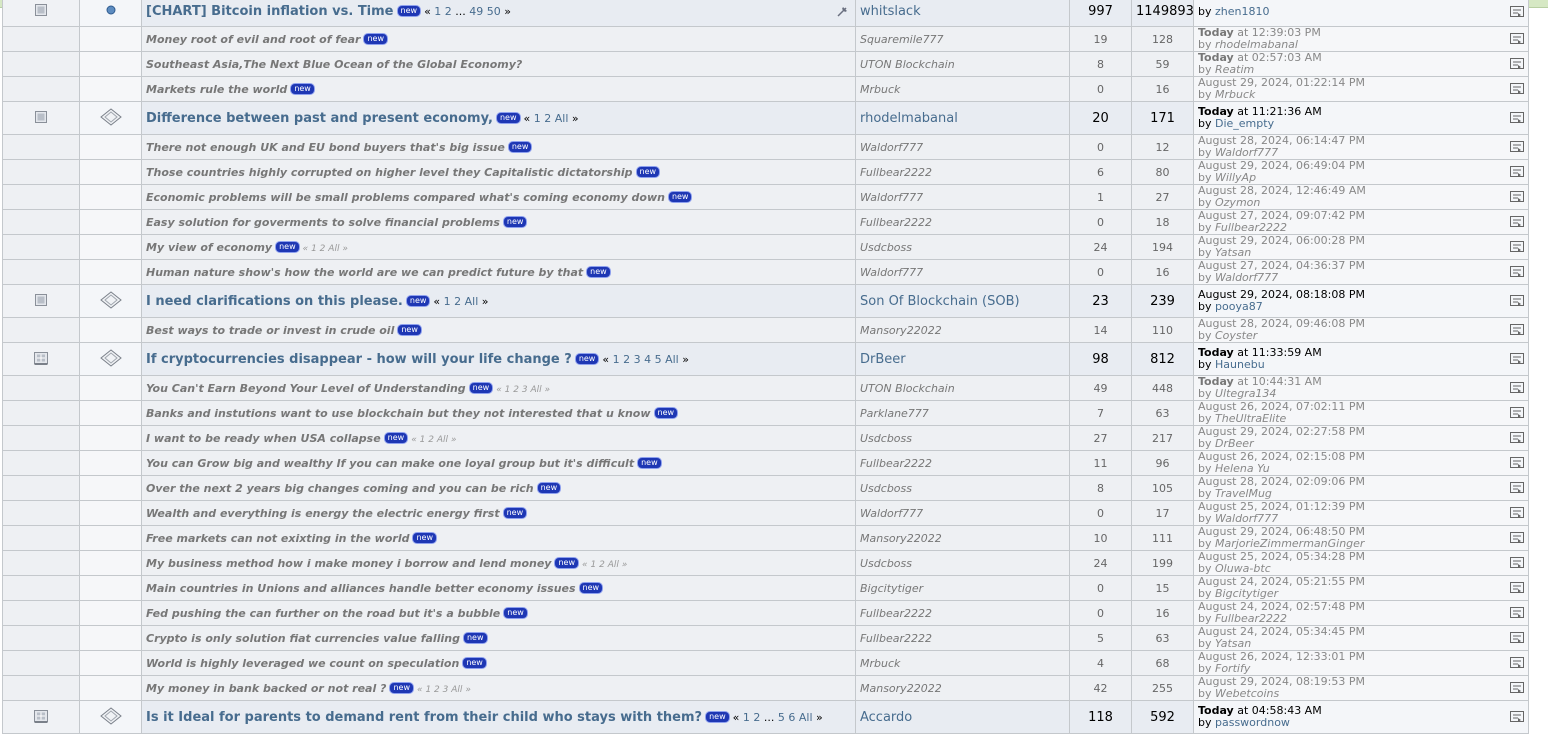 The height and width of the screenshot is (734, 1548). What do you see at coordinates (962, 388) in the screenshot?
I see `topic-starter: UTON Blockchain` at bounding box center [962, 388].